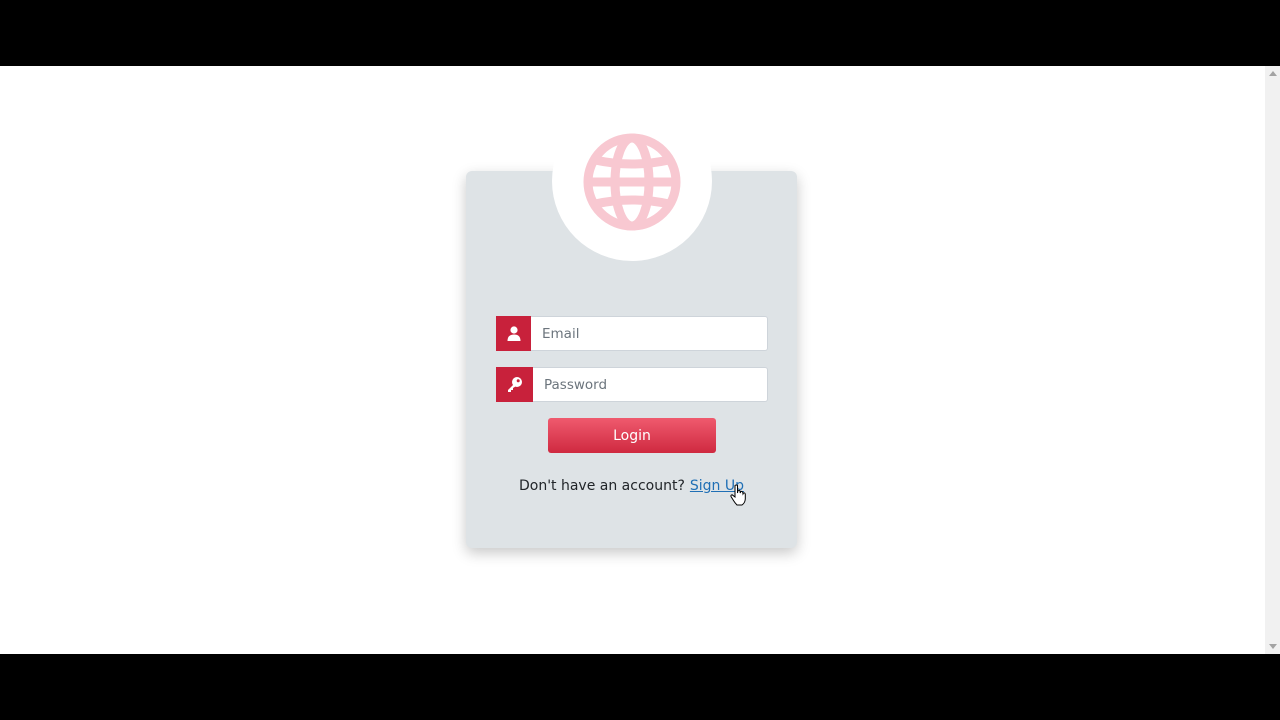  I want to click on email-input-group, so click(632, 333).